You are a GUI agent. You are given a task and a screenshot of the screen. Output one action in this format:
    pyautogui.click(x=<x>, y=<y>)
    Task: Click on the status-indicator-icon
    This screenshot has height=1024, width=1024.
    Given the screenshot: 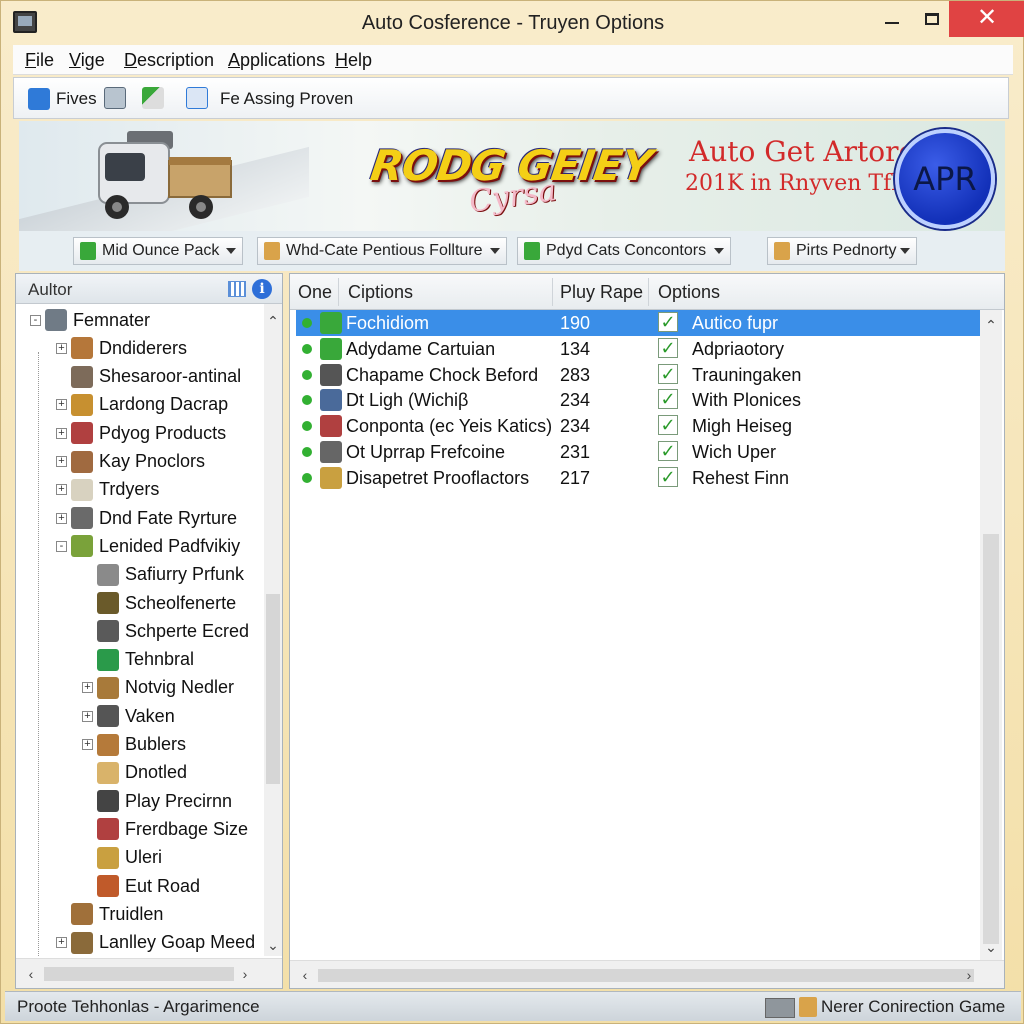 What is the action you would take?
    pyautogui.click(x=780, y=1008)
    